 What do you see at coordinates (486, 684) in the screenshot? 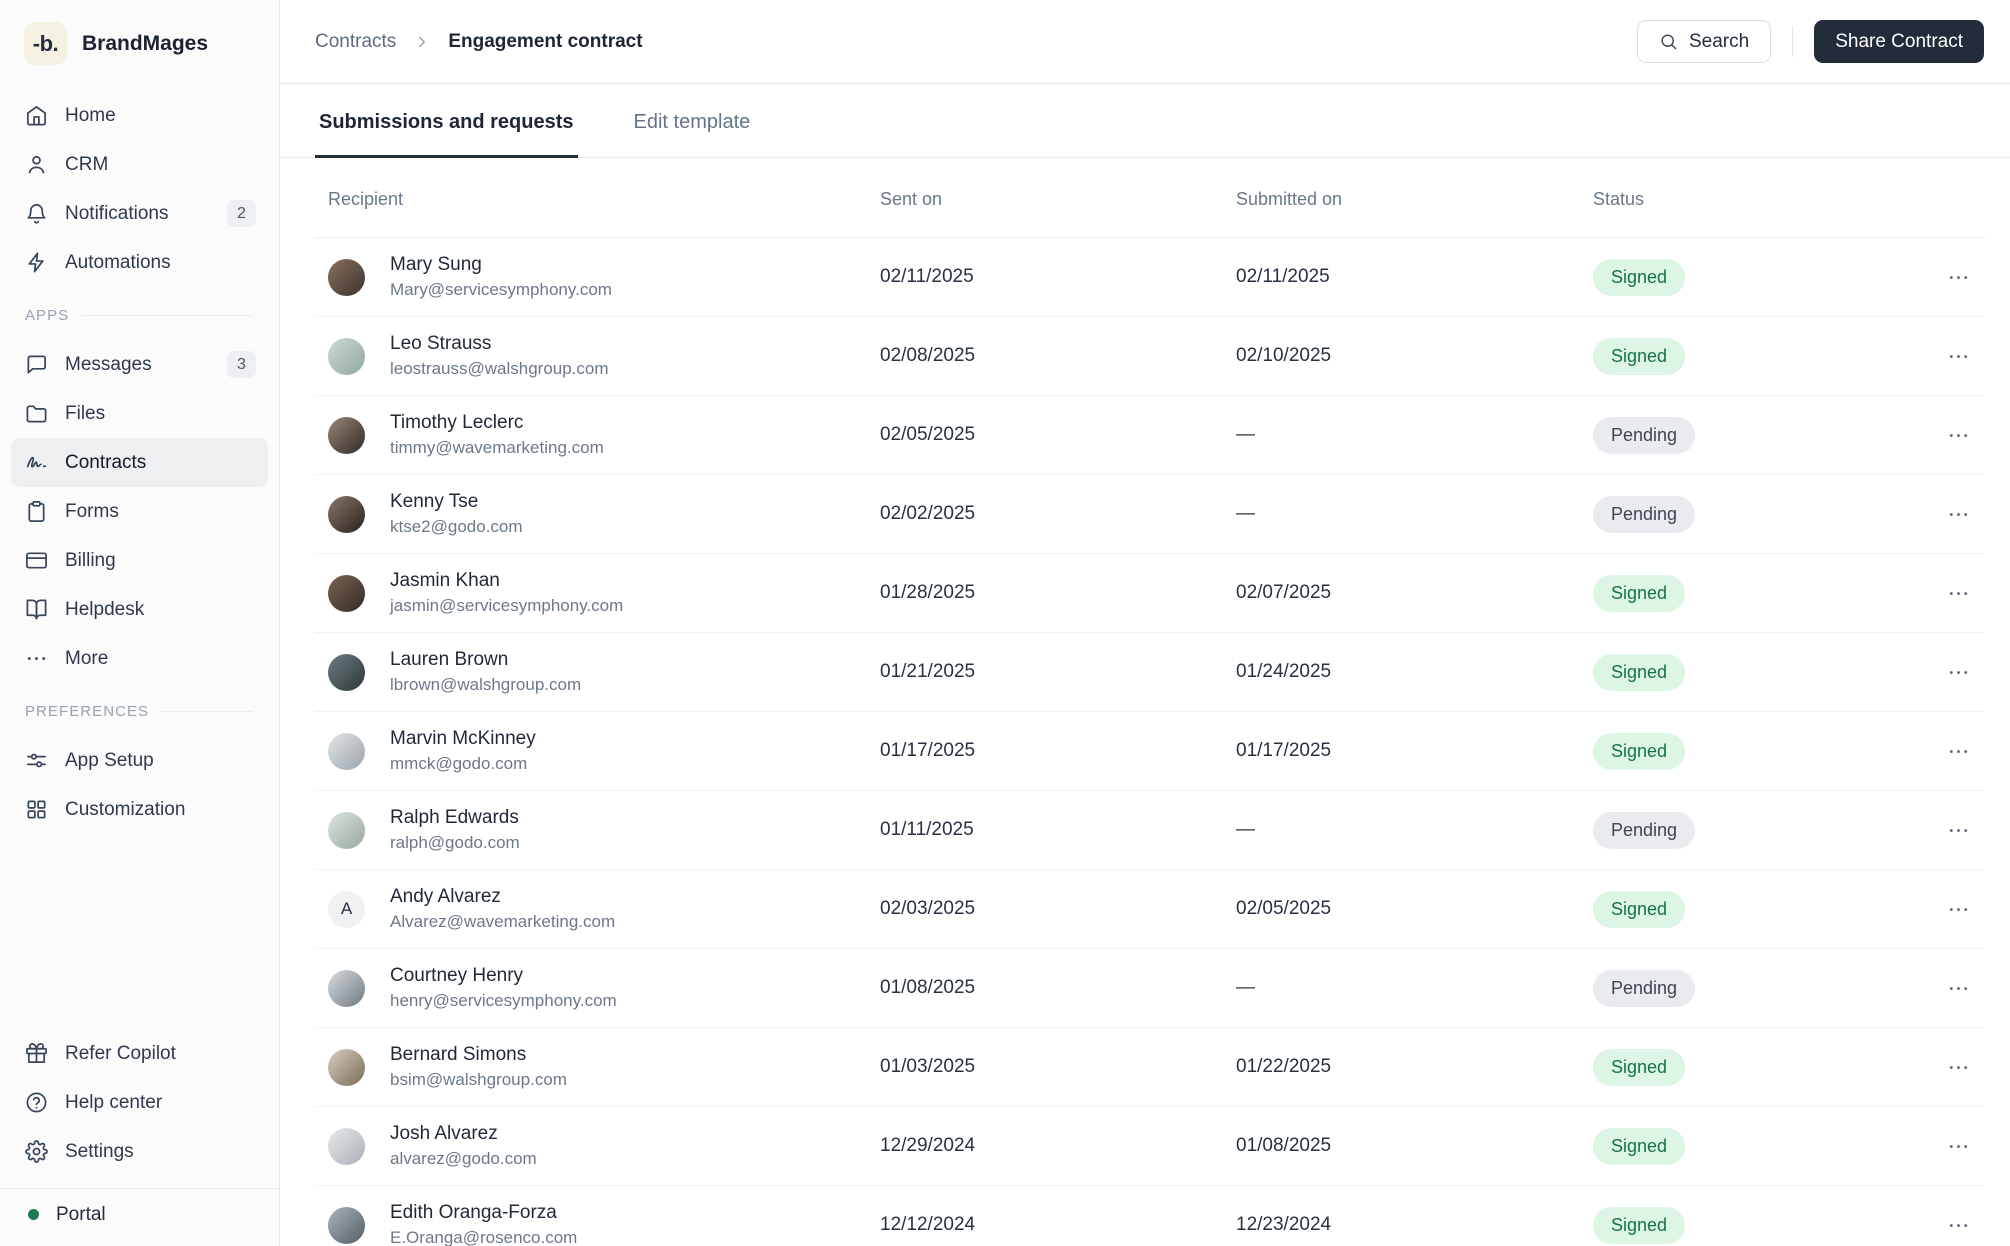
I see `recipient-email: lbrown@walshgroup.com` at bounding box center [486, 684].